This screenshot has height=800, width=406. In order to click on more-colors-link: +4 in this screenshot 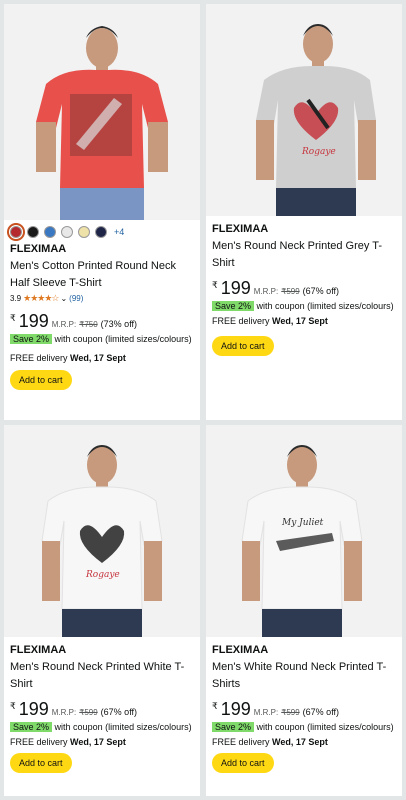, I will do `click(119, 232)`.